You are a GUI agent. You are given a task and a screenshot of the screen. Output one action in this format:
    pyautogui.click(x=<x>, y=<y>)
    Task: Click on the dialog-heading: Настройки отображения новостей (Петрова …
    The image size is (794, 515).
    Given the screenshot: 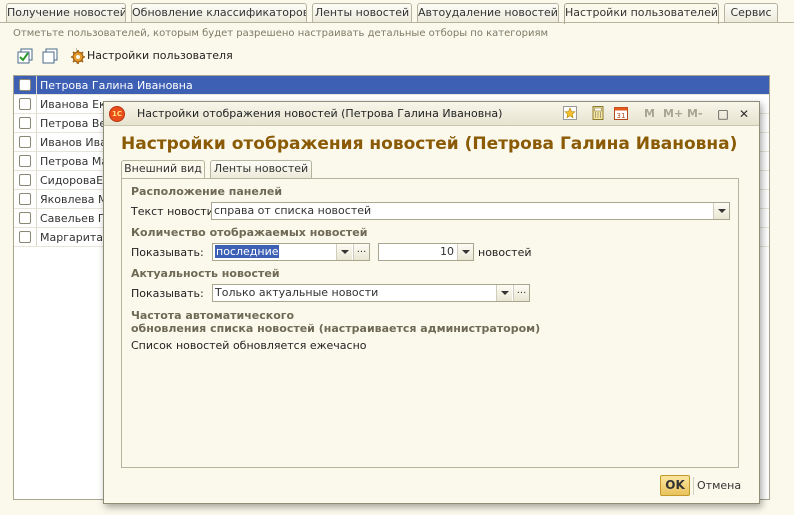 What is the action you would take?
    pyautogui.click(x=429, y=144)
    